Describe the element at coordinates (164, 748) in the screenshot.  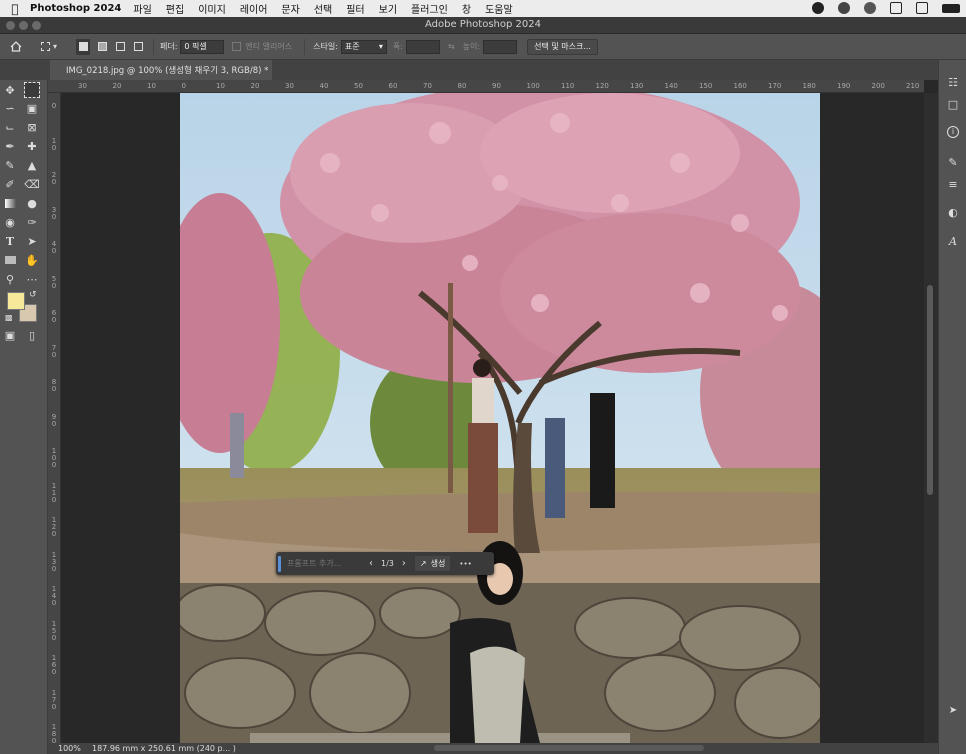
I see `document-size: 187.96 mm x 250.61 mm (240 p... )` at that location.